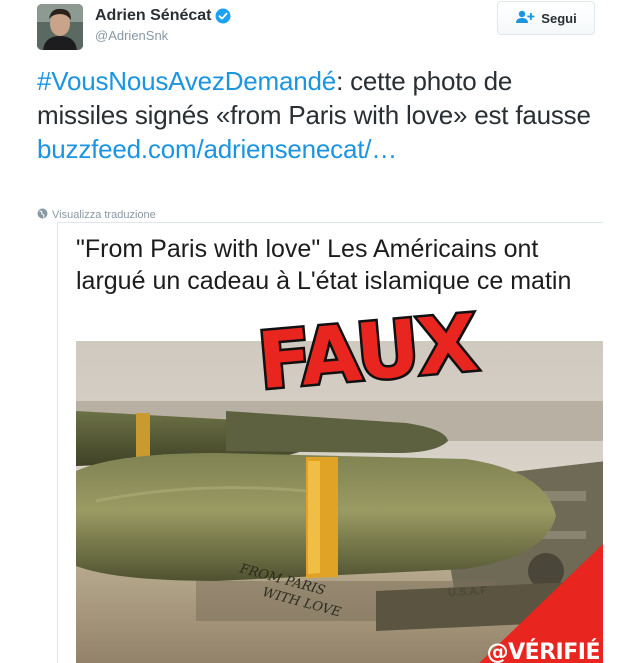  Describe the element at coordinates (42, 215) in the screenshot. I see `globe-icon` at that location.